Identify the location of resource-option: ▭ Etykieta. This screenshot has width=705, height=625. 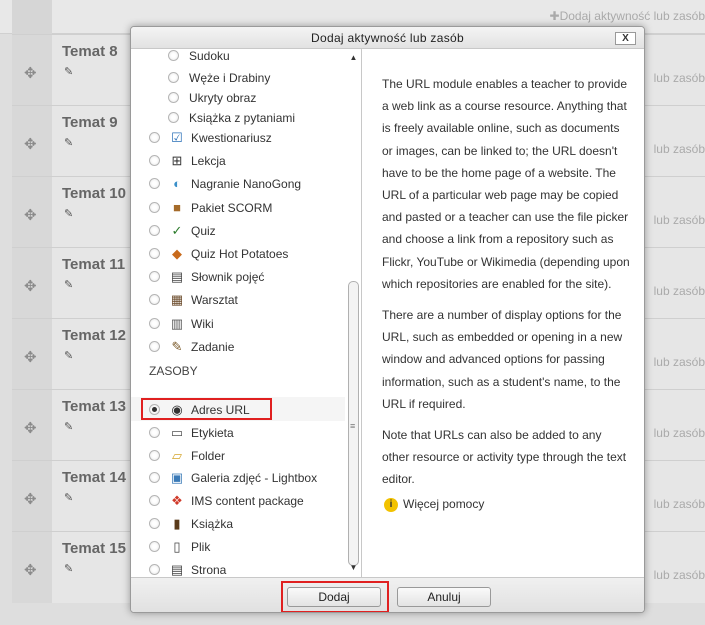
(238, 433).